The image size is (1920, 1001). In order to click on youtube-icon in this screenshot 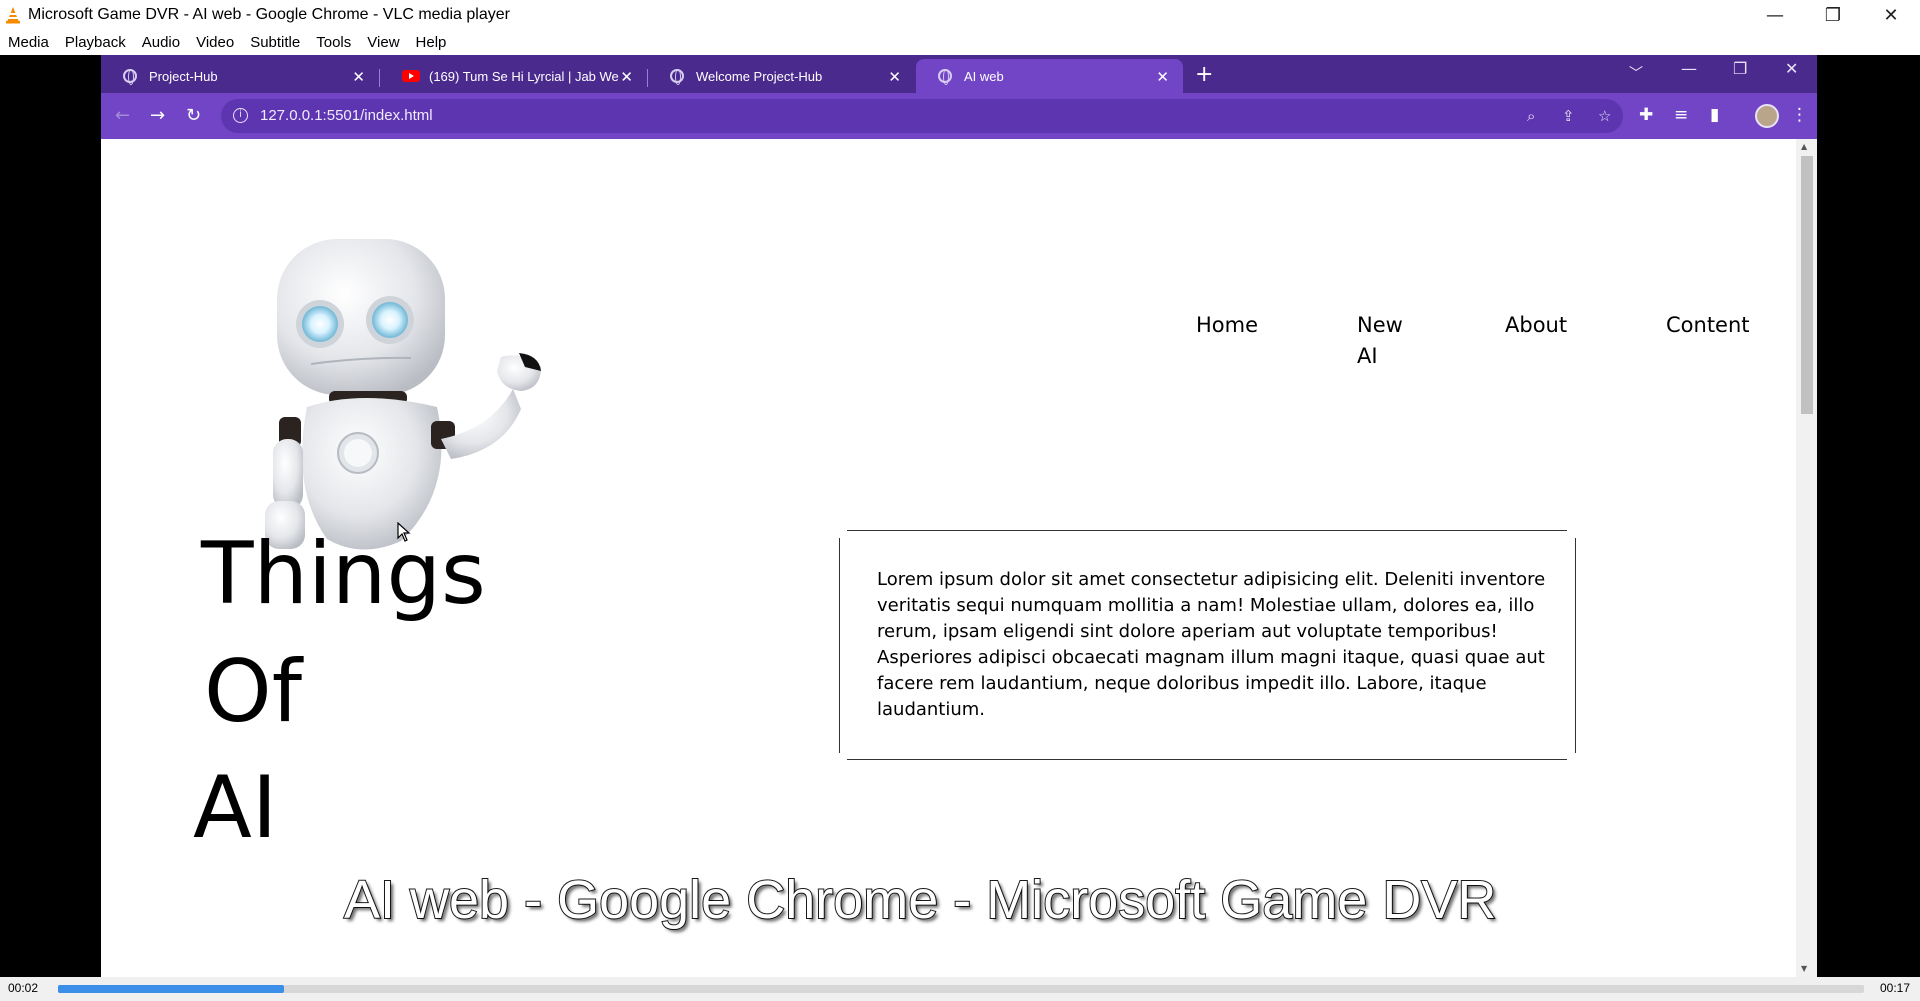, I will do `click(411, 76)`.